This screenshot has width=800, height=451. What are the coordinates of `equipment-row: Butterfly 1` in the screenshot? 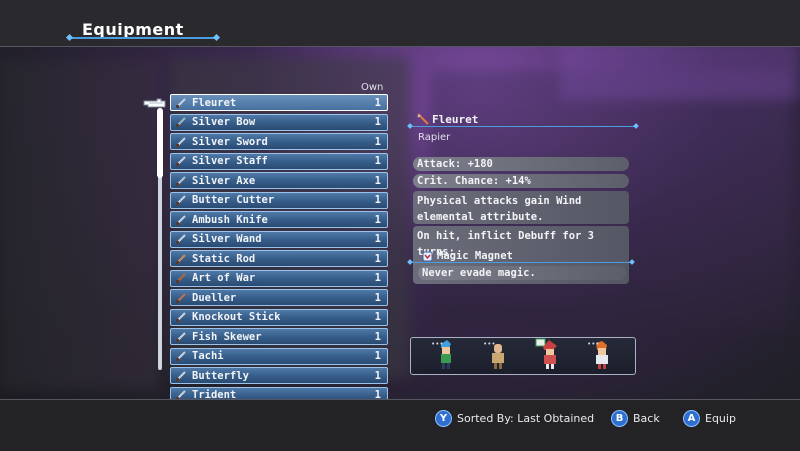 It's located at (279, 375).